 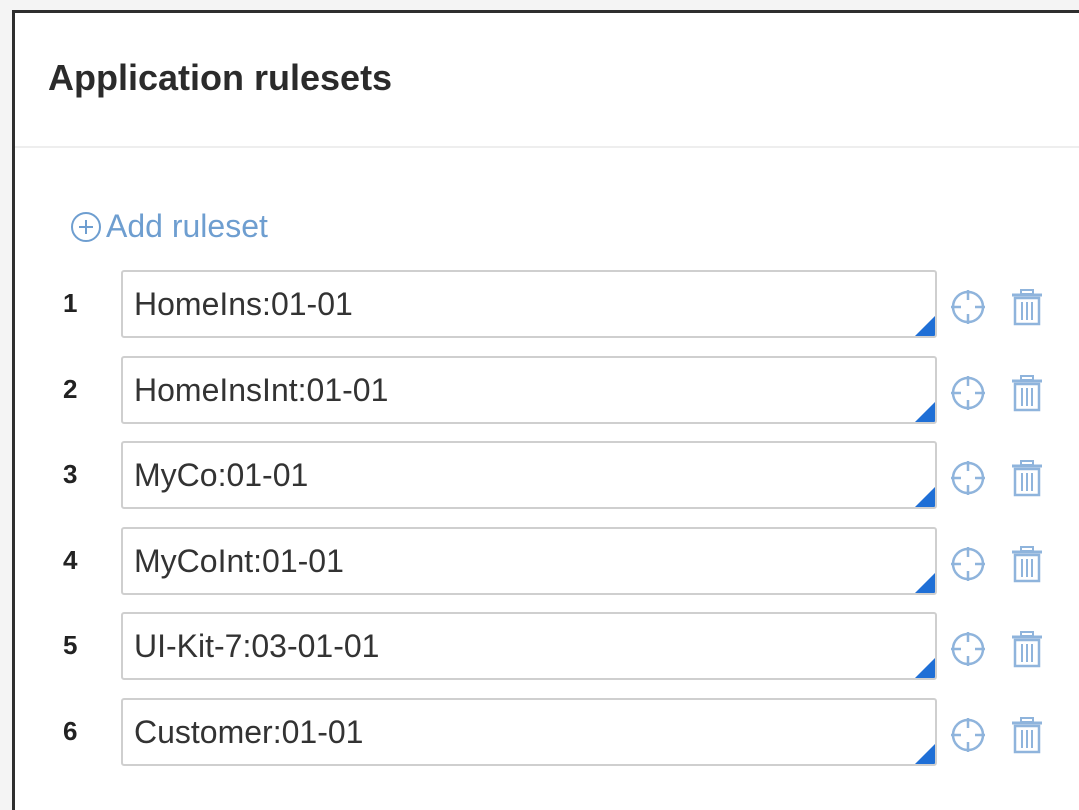 I want to click on ruleset-row: 4 MyCoInt:01-01, so click(x=545, y=561).